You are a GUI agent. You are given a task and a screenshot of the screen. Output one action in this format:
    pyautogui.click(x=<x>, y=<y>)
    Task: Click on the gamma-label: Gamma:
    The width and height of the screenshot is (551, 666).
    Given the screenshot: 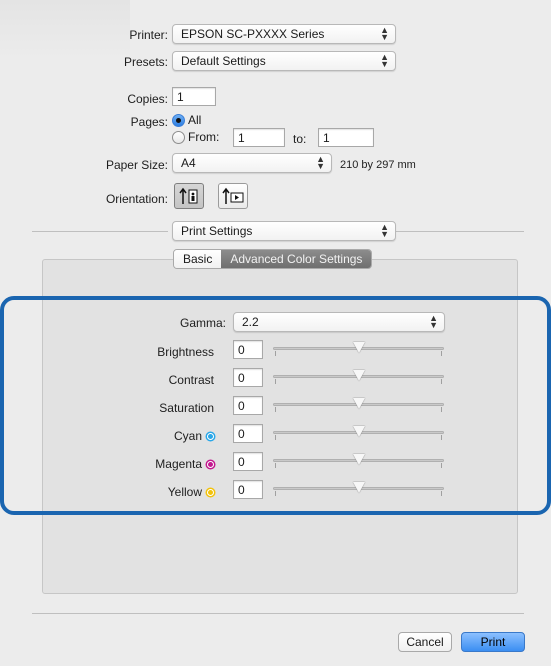 What is the action you would take?
    pyautogui.click(x=202, y=323)
    